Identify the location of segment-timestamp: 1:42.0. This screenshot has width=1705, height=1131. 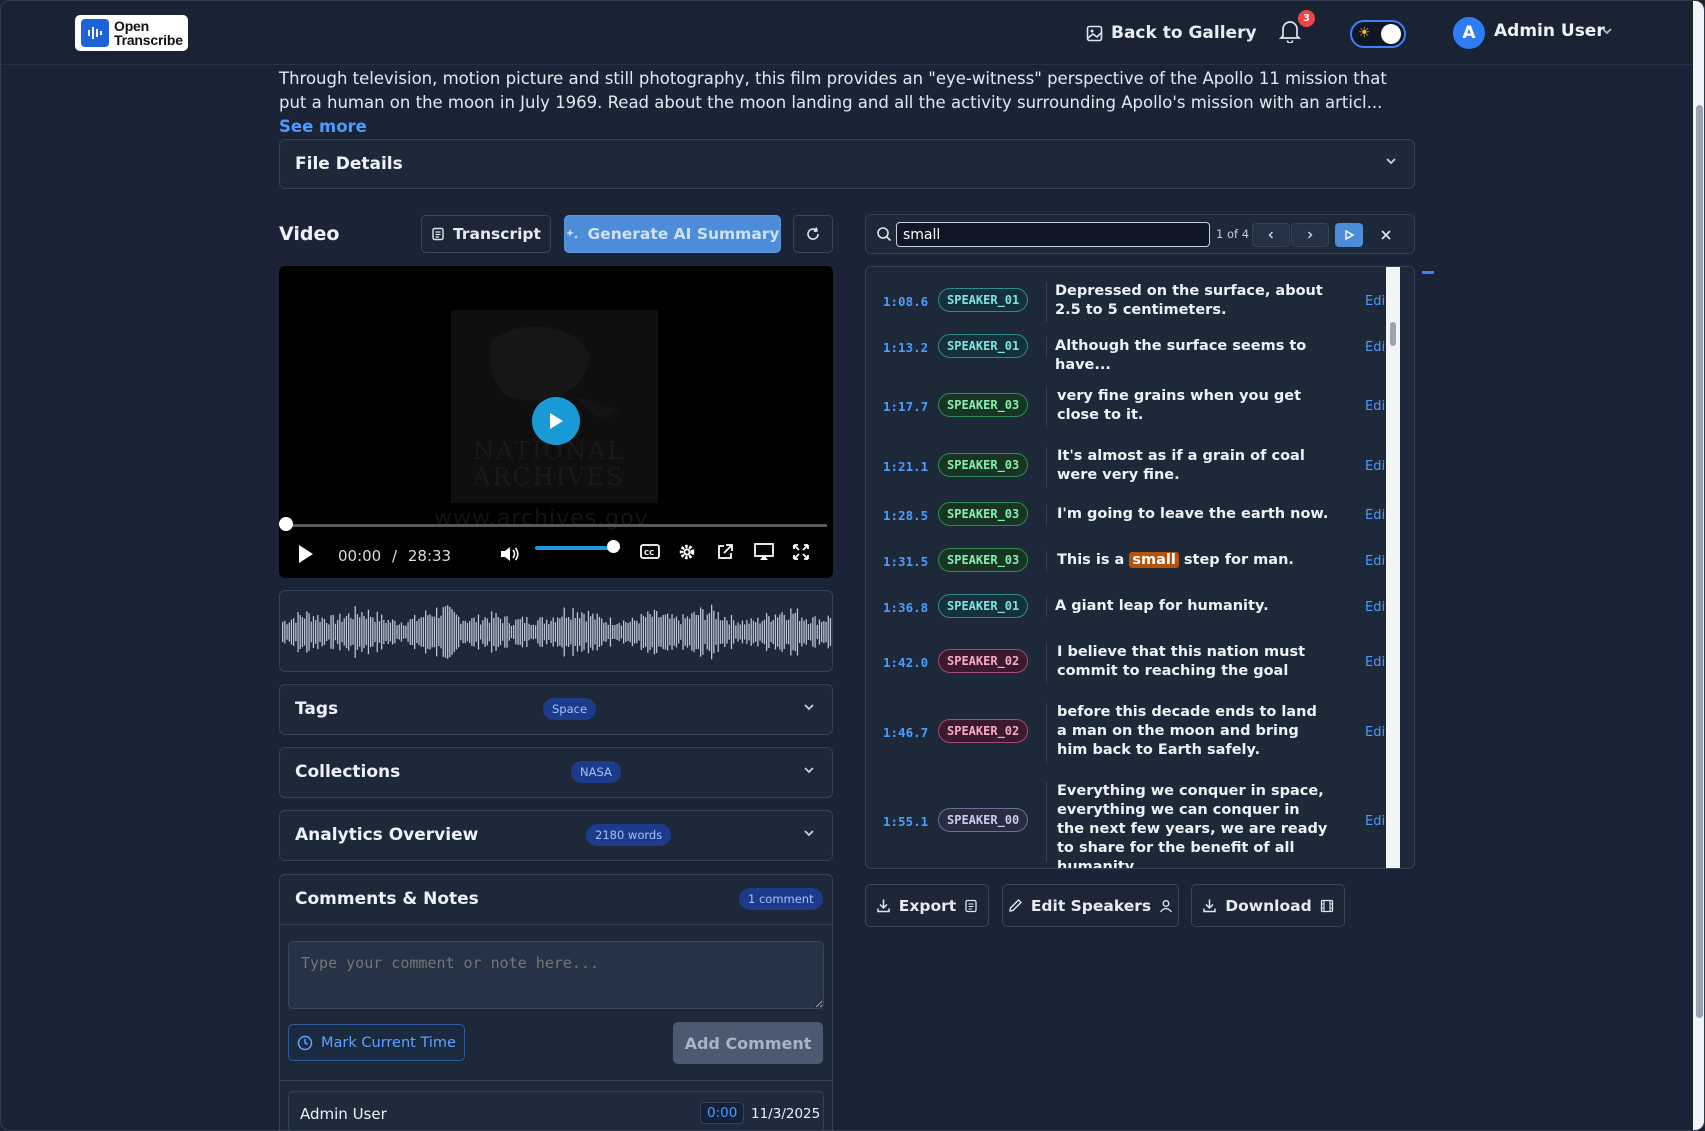
(905, 662).